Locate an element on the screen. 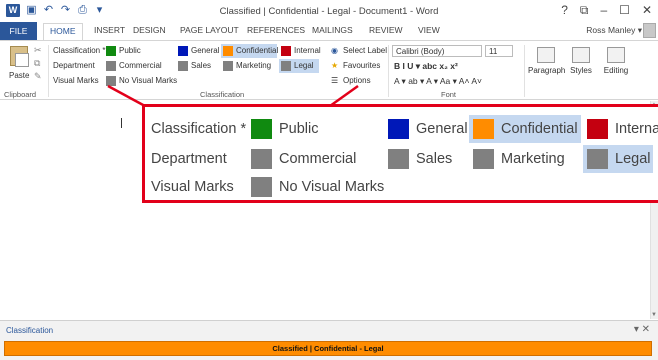  callout-marketing-label: Marketing is located at coordinates (533, 159).